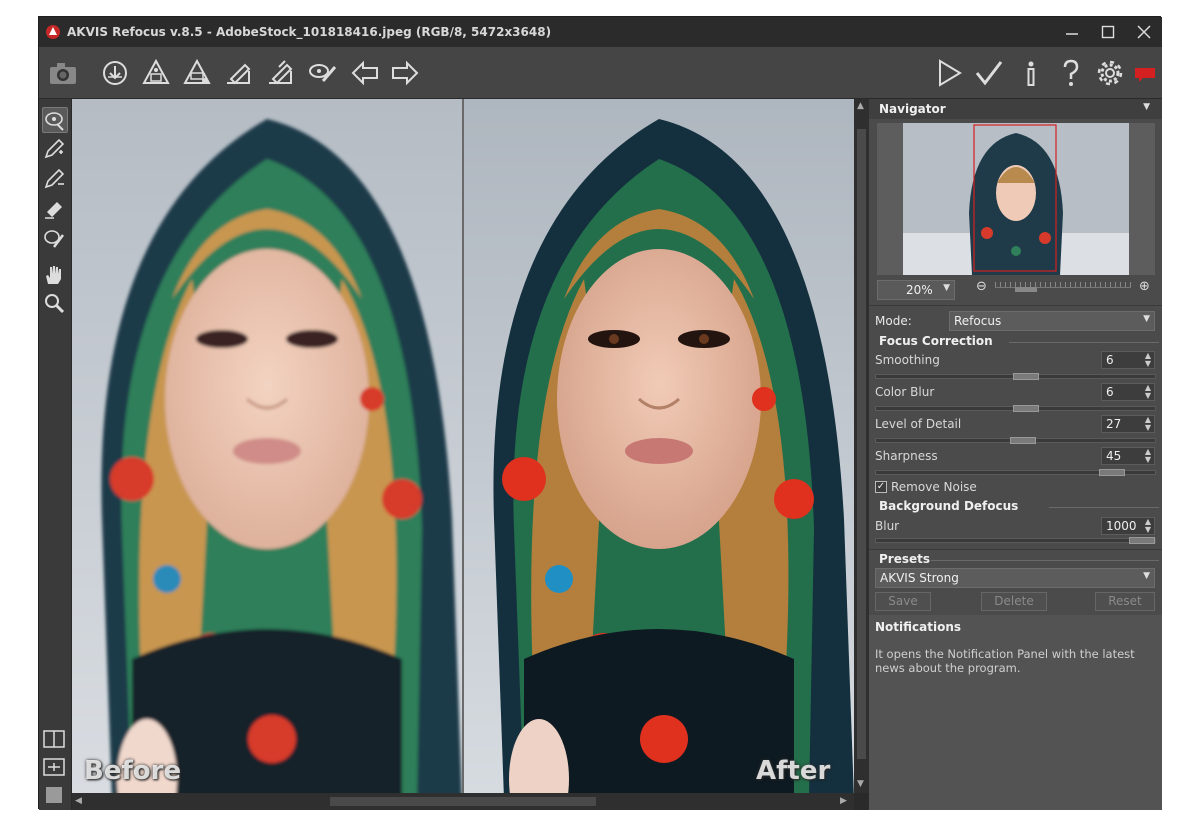 This screenshot has width=1200, height=826. Describe the element at coordinates (1015, 506) in the screenshot. I see `background-defocus-header: Background Defocus` at that location.